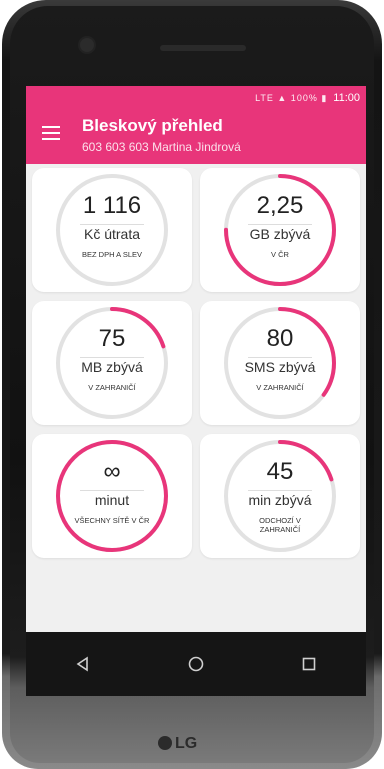 Image resolution: width=384 pixels, height=769 pixels. Describe the element at coordinates (280, 367) in the screenshot. I see `usage-unit: SMS zbývá` at that location.